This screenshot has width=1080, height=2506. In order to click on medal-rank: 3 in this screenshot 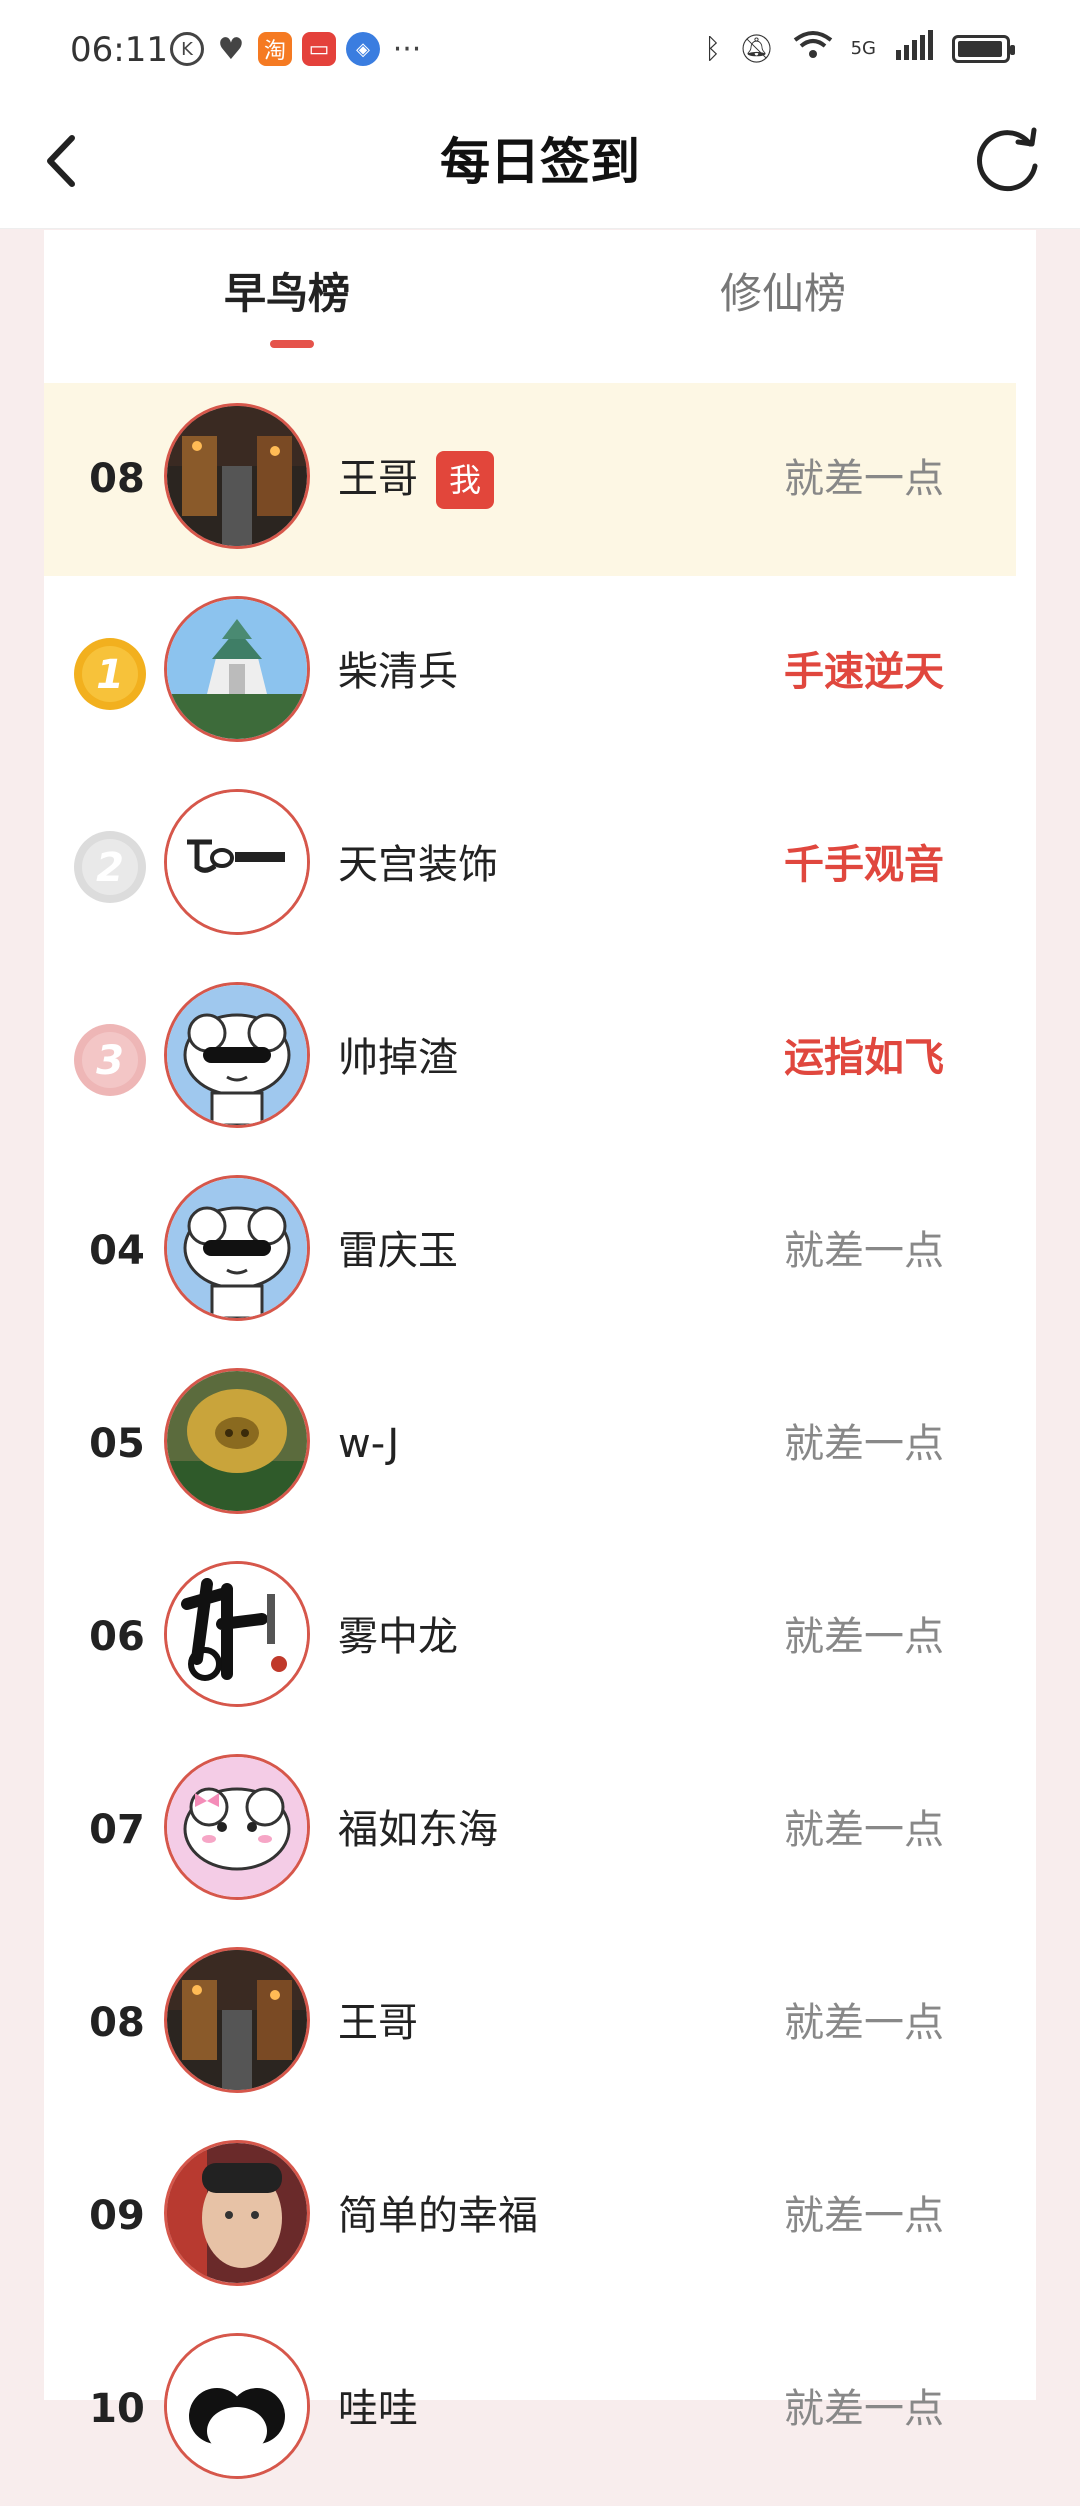, I will do `click(110, 1061)`.